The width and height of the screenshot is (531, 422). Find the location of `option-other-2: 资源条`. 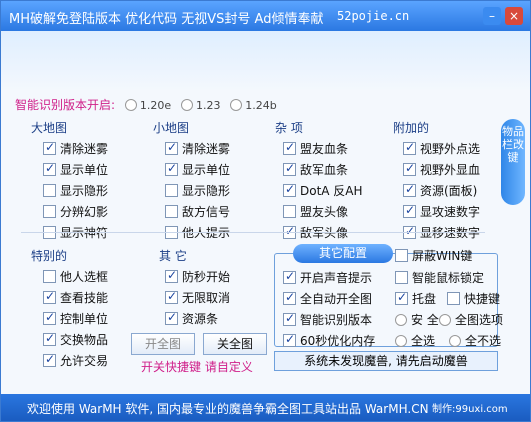

option-other-2: 资源条 is located at coordinates (191, 318).